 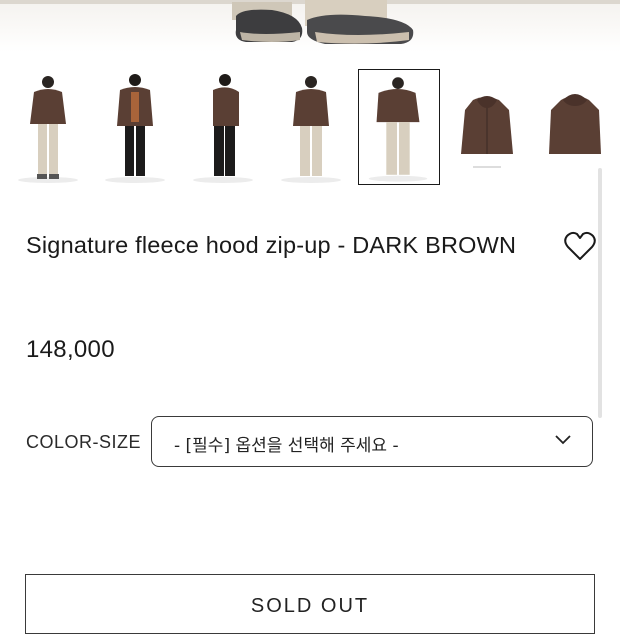 I want to click on heart-icon, so click(x=580, y=246).